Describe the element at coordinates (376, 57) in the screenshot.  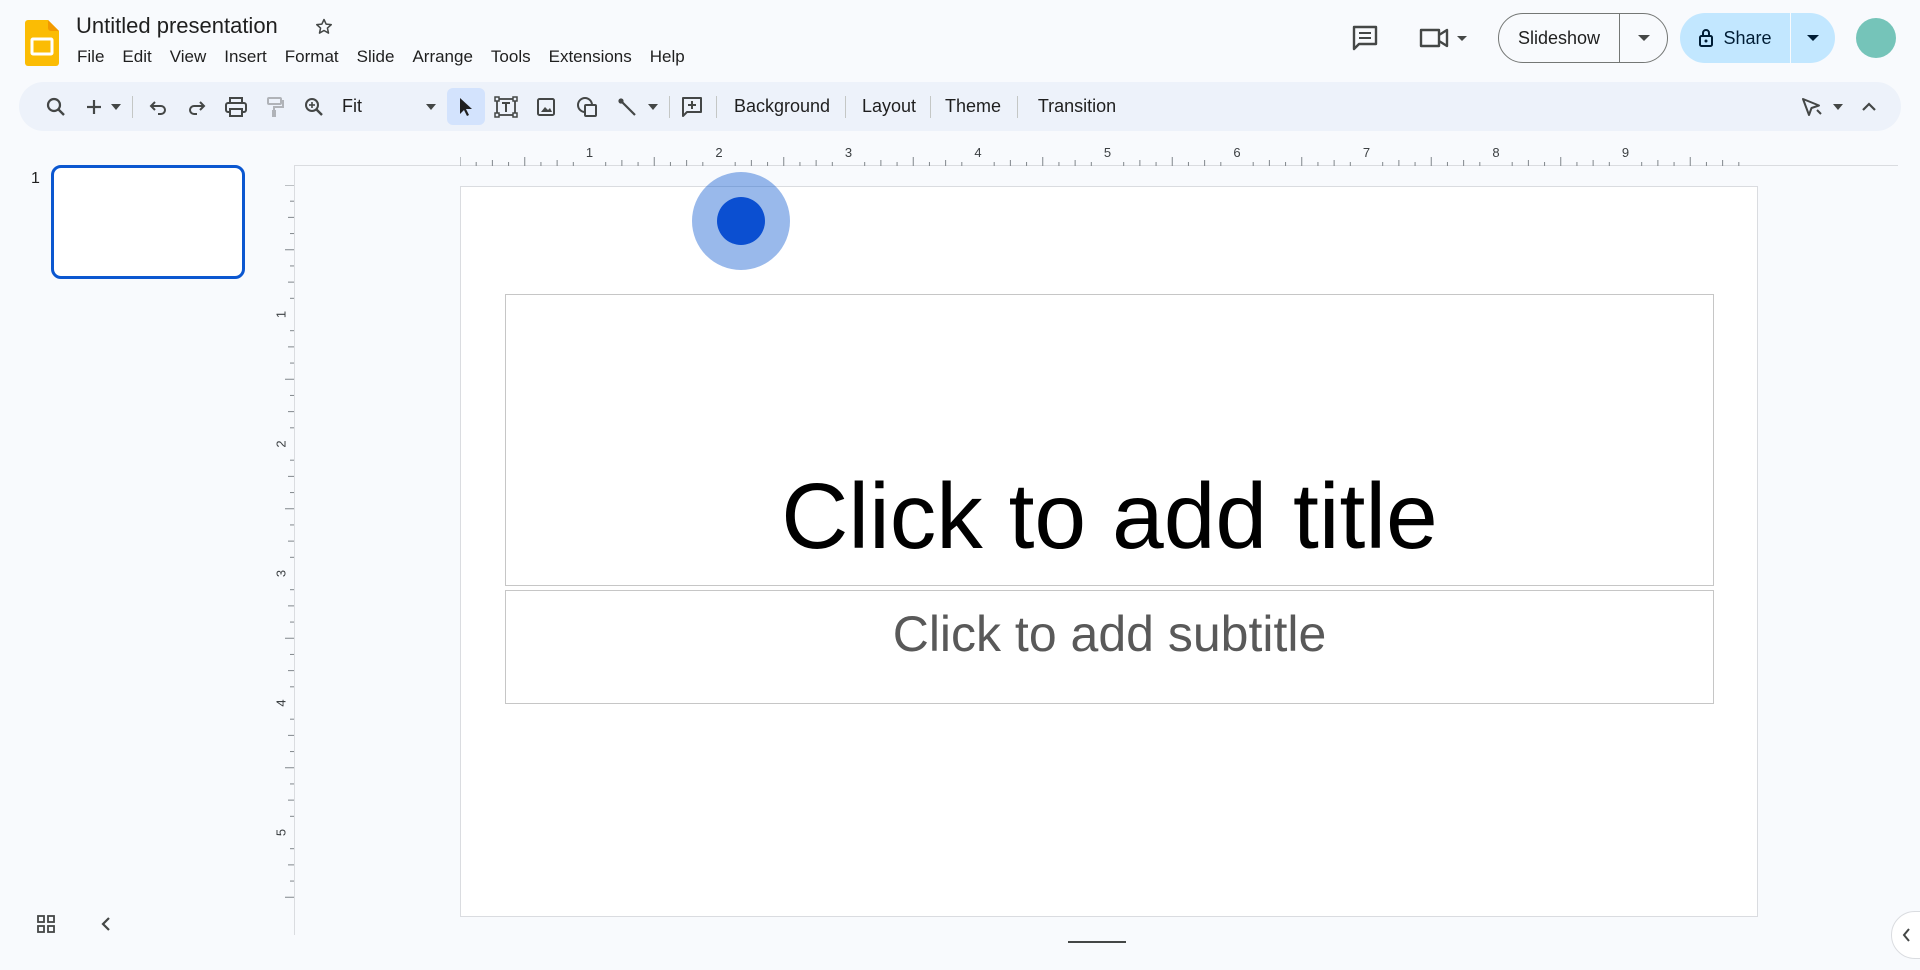
I see `menu-slide: Slide` at that location.